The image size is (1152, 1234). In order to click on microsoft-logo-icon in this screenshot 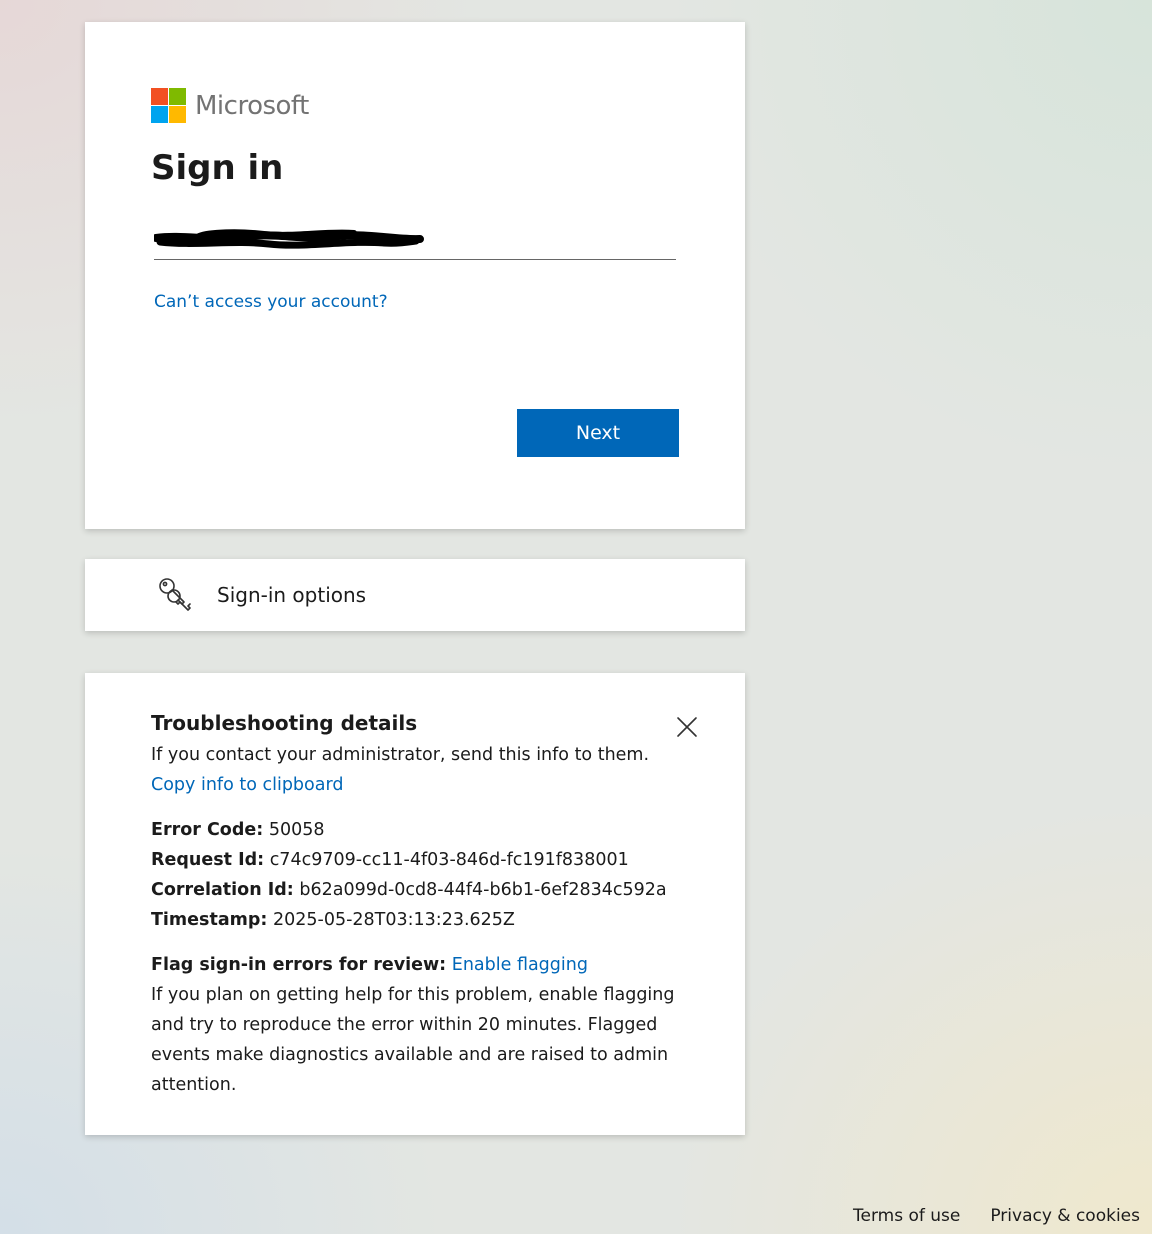, I will do `click(168, 105)`.